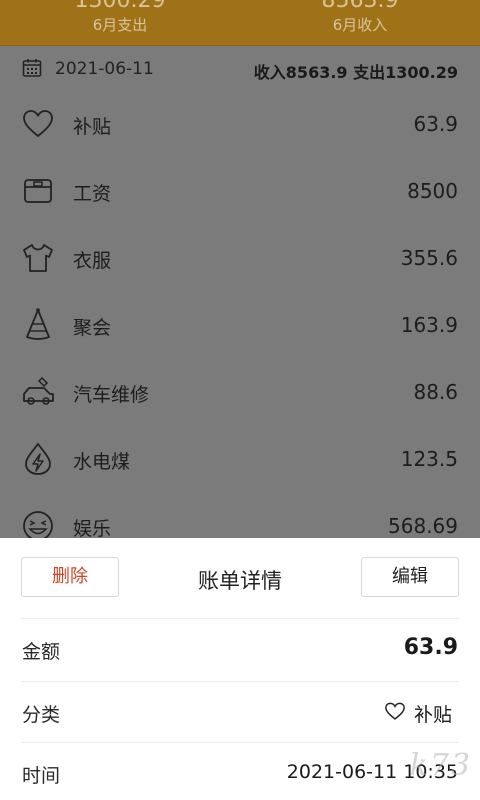 Image resolution: width=480 pixels, height=800 pixels. I want to click on record-label: 衣服, so click(92, 261).